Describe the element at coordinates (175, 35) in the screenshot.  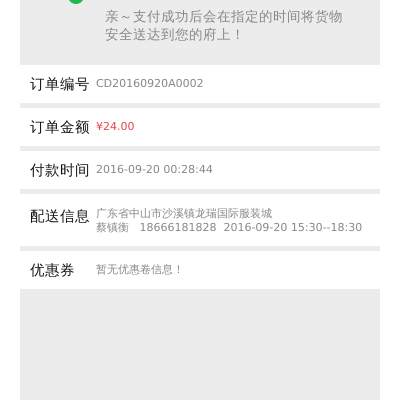
I see `notice-text: 安全送达到您的府上！` at that location.